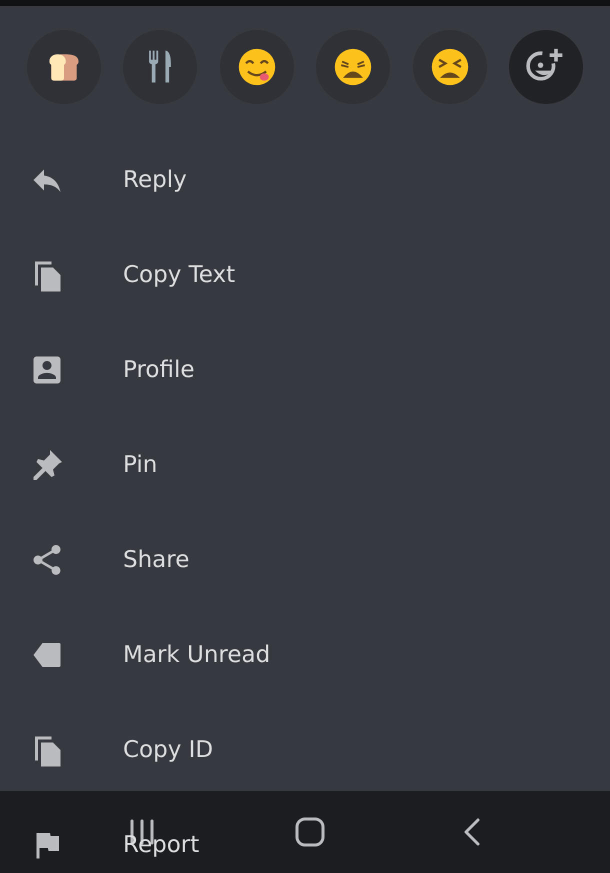 The width and height of the screenshot is (610, 873). Describe the element at coordinates (139, 655) in the screenshot. I see `menu-item: Mark Unread` at that location.